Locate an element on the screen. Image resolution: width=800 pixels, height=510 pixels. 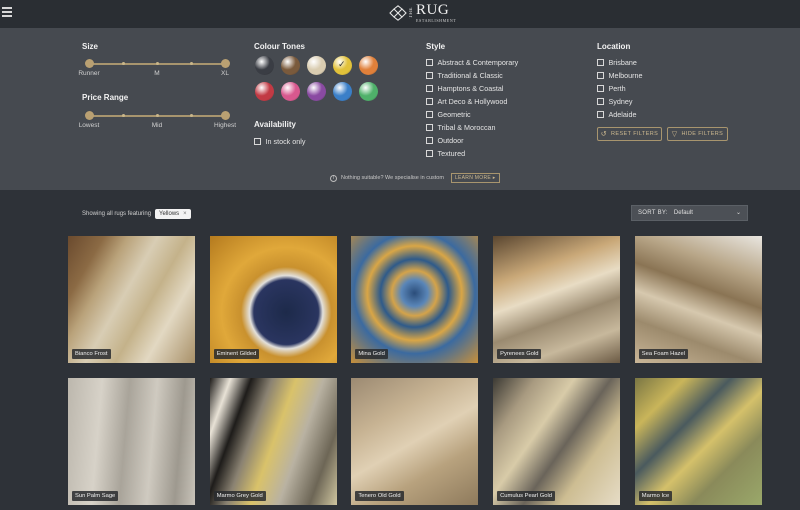
checkbox-label: Textured is located at coordinates (451, 153).